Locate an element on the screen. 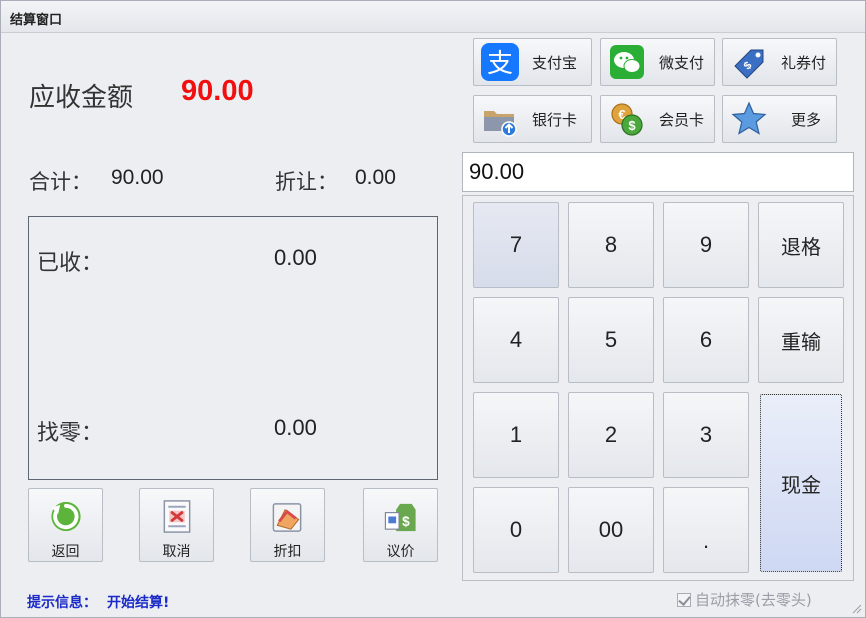  more-payments-label: 更多 is located at coordinates (806, 119).